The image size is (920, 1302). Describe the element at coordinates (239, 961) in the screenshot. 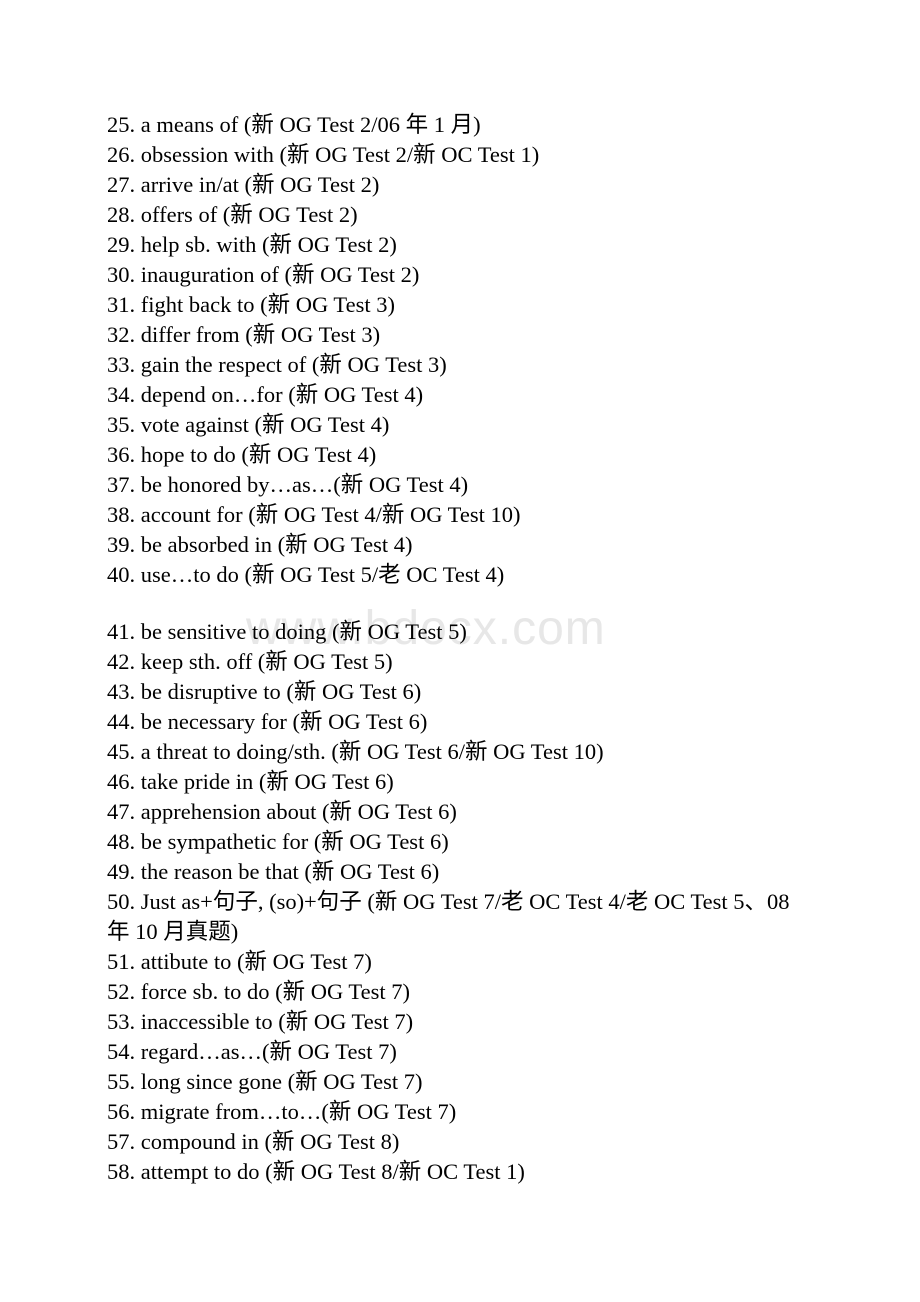

I see `list-item: 51. attibute to (新 OG Test 7)` at that location.